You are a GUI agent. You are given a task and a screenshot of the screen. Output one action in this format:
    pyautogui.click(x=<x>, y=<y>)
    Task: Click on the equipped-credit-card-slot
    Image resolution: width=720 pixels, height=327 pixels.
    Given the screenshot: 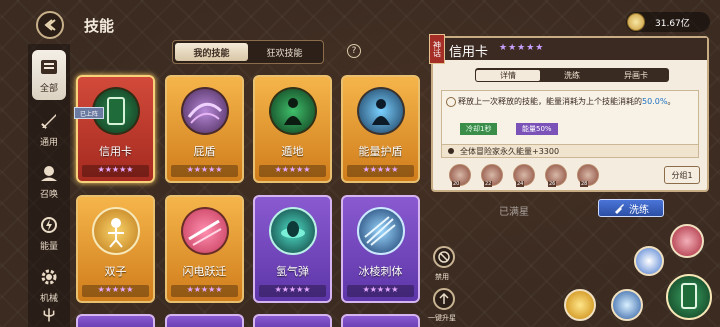 What is the action you would take?
    pyautogui.click(x=689, y=297)
    